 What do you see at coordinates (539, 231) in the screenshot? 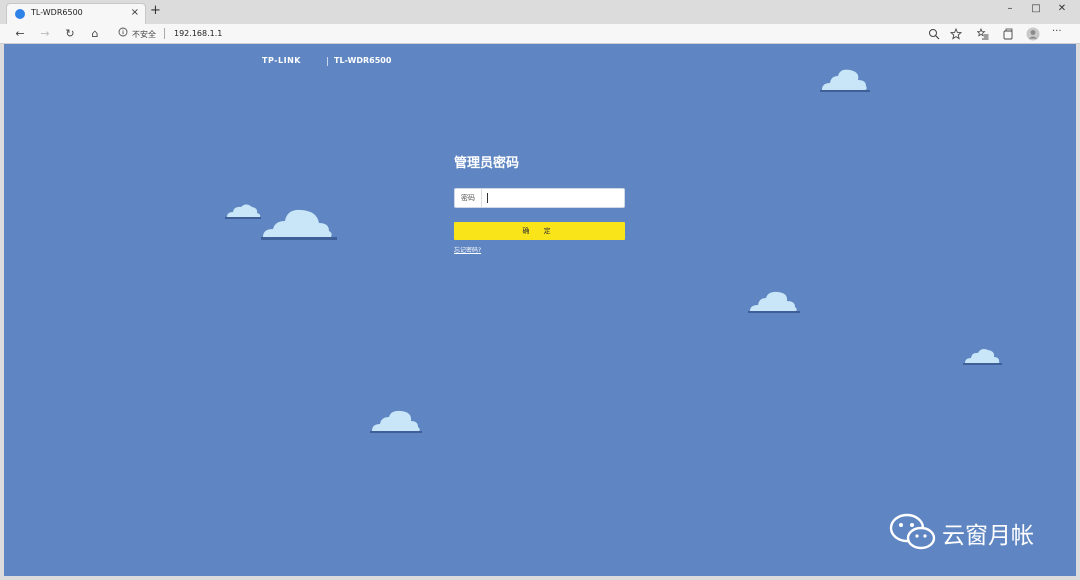
I see `confirm-button: 确 定` at bounding box center [539, 231].